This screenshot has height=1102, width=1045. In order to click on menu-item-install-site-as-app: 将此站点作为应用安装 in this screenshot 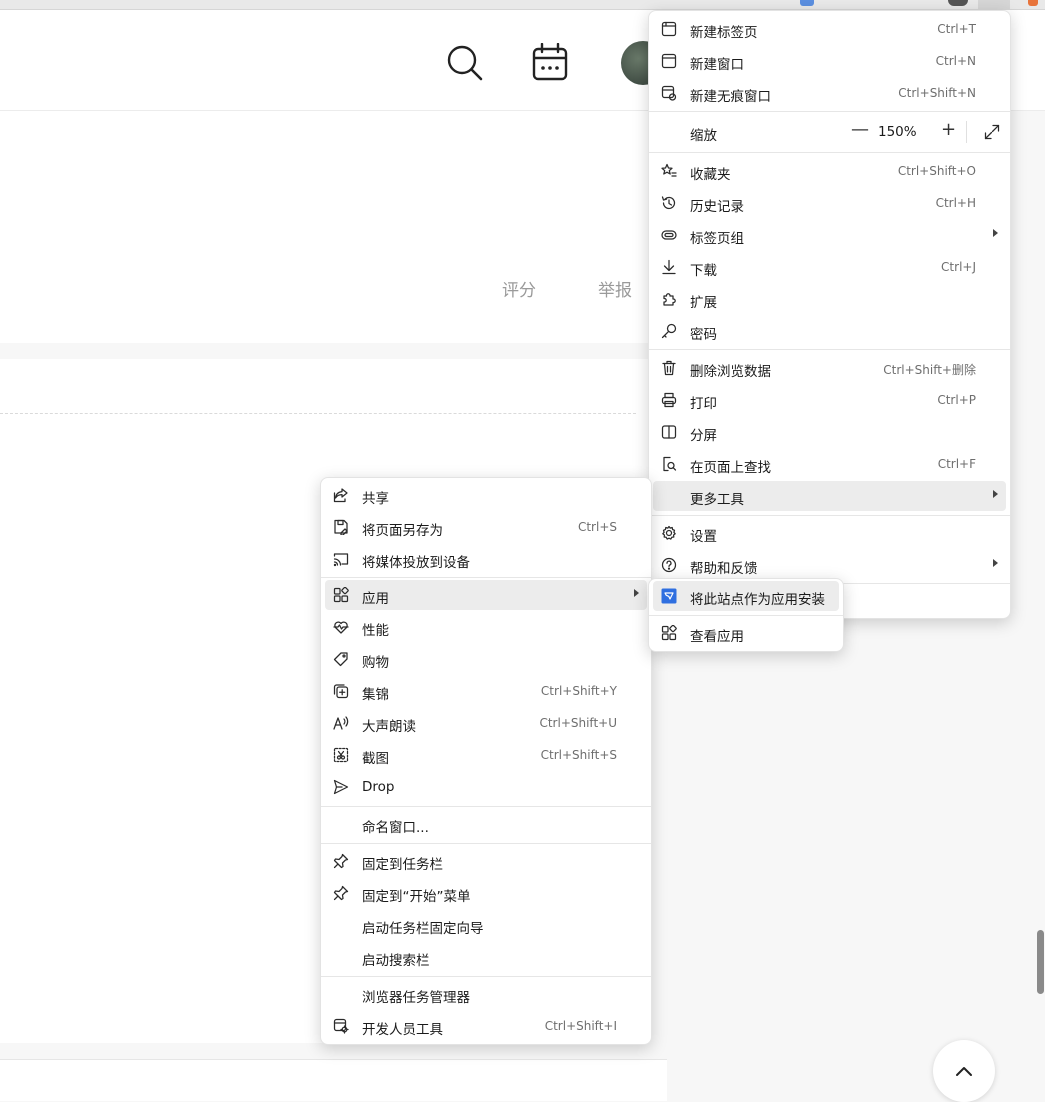, I will do `click(746, 596)`.